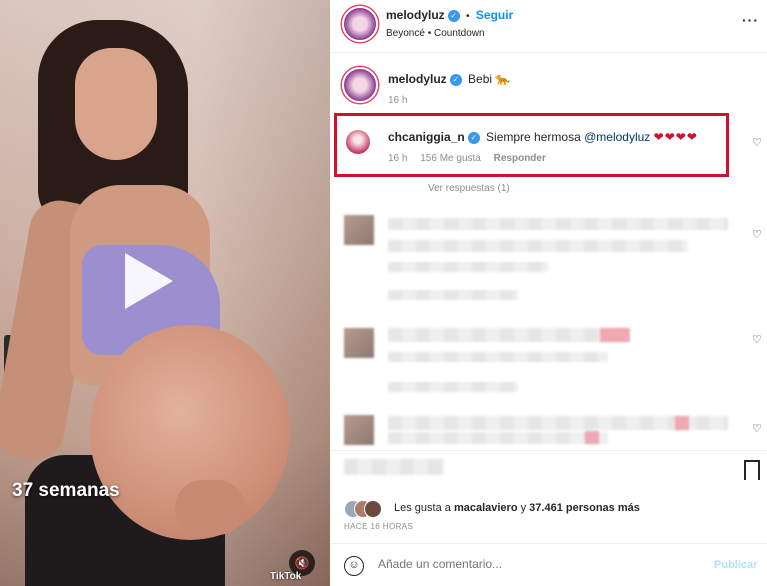  What do you see at coordinates (116, 104) in the screenshot?
I see `video-figure-face` at bounding box center [116, 104].